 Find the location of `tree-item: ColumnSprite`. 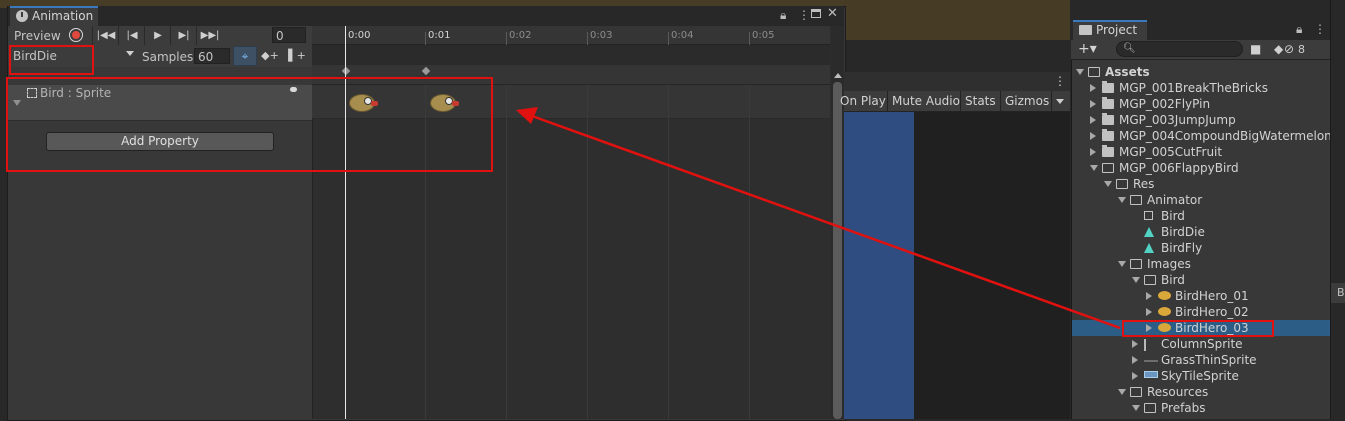

tree-item: ColumnSprite is located at coordinates (1201, 344).